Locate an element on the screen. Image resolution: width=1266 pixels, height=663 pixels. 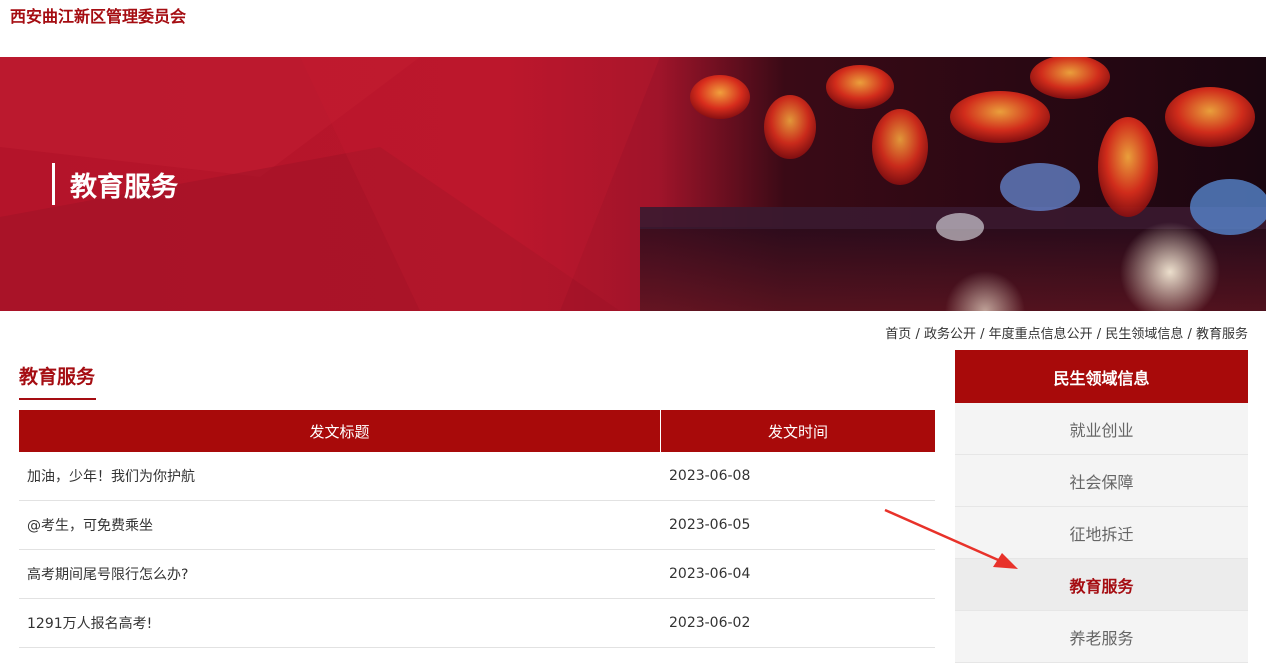
article-title-link: 高考期间尾号限行怎么办? is located at coordinates (339, 574).